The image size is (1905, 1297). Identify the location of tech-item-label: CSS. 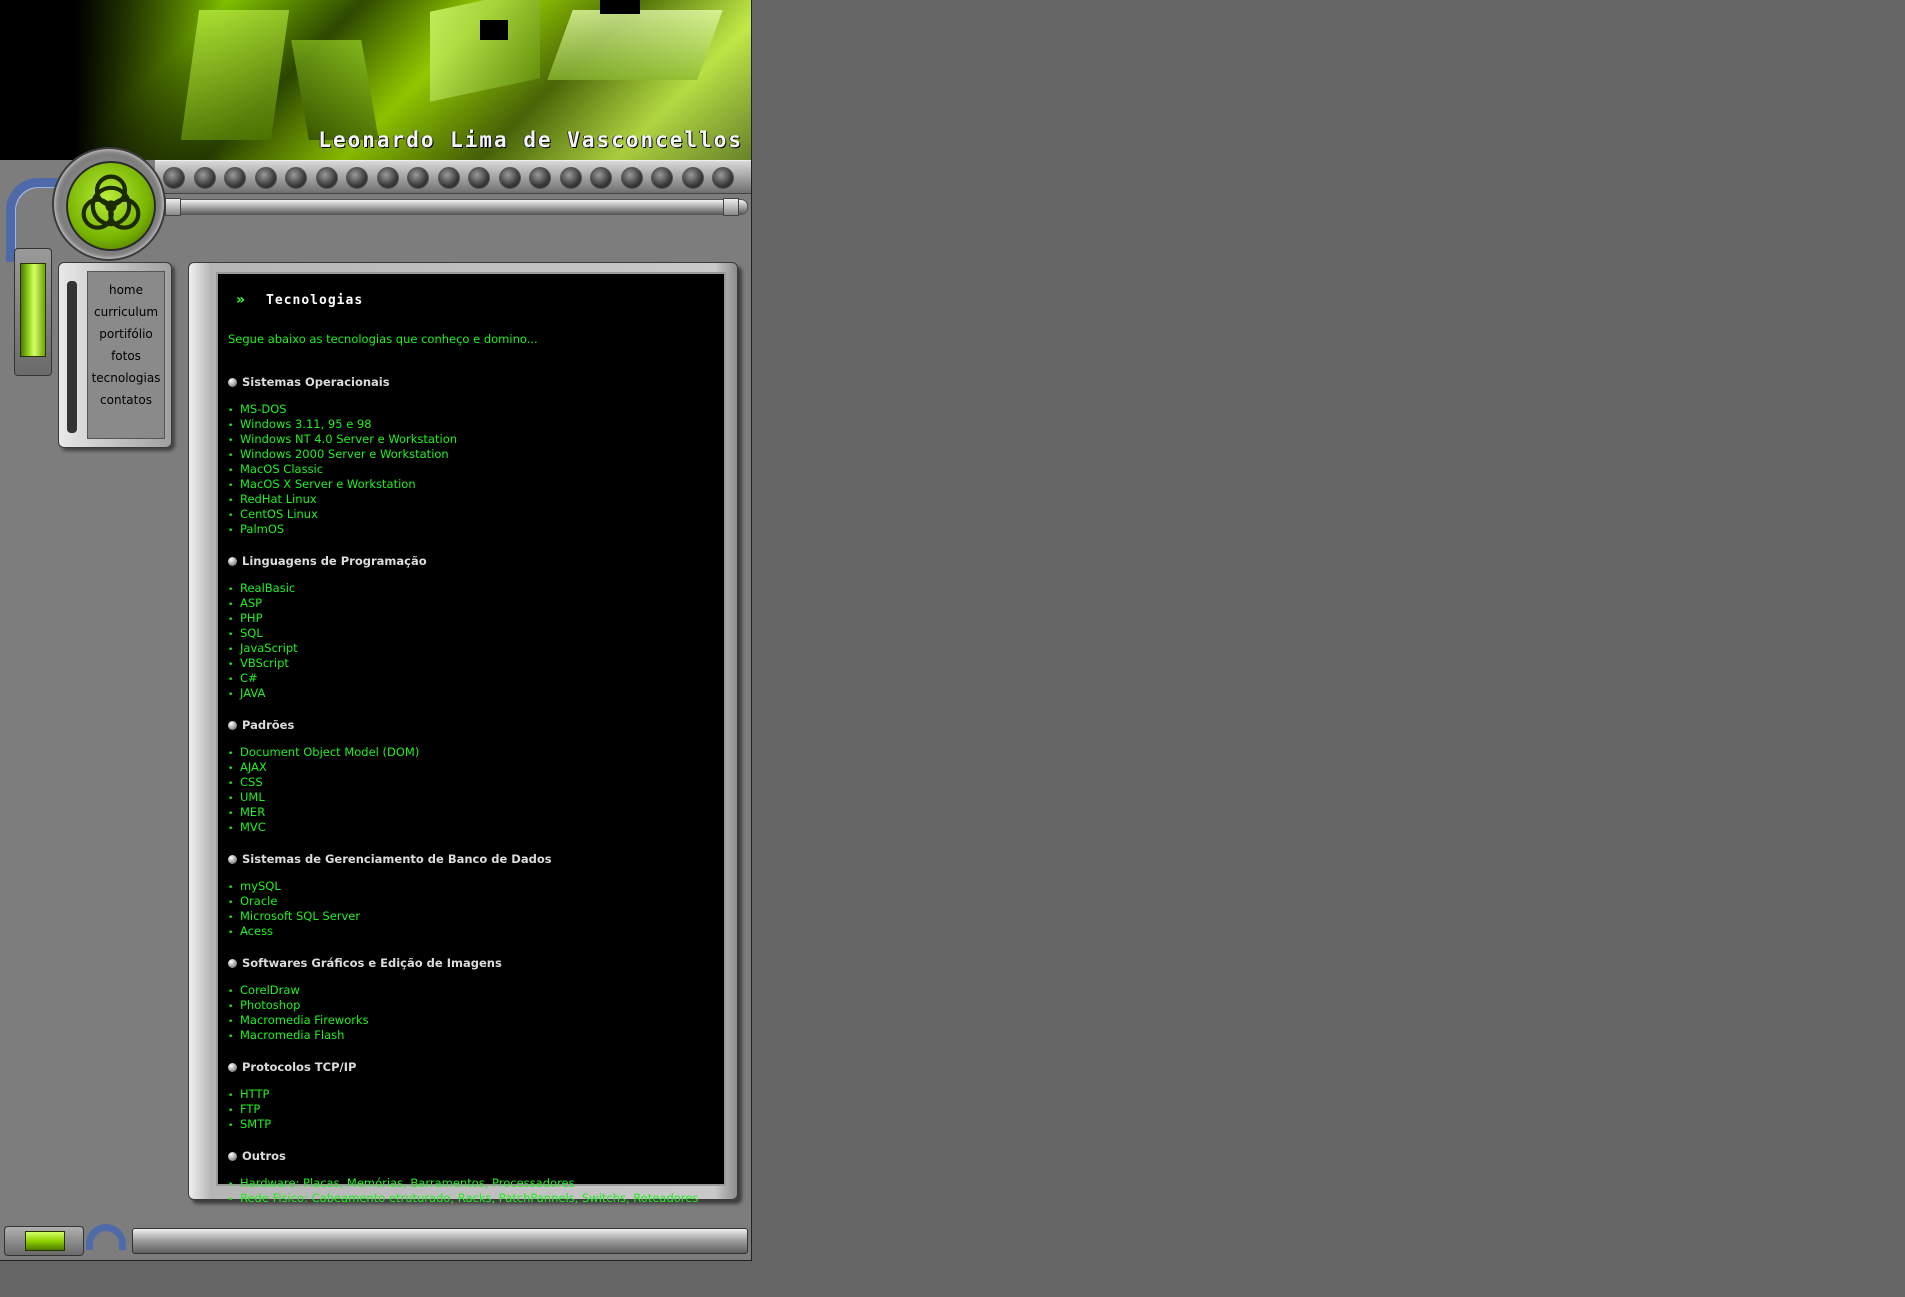
(251, 782).